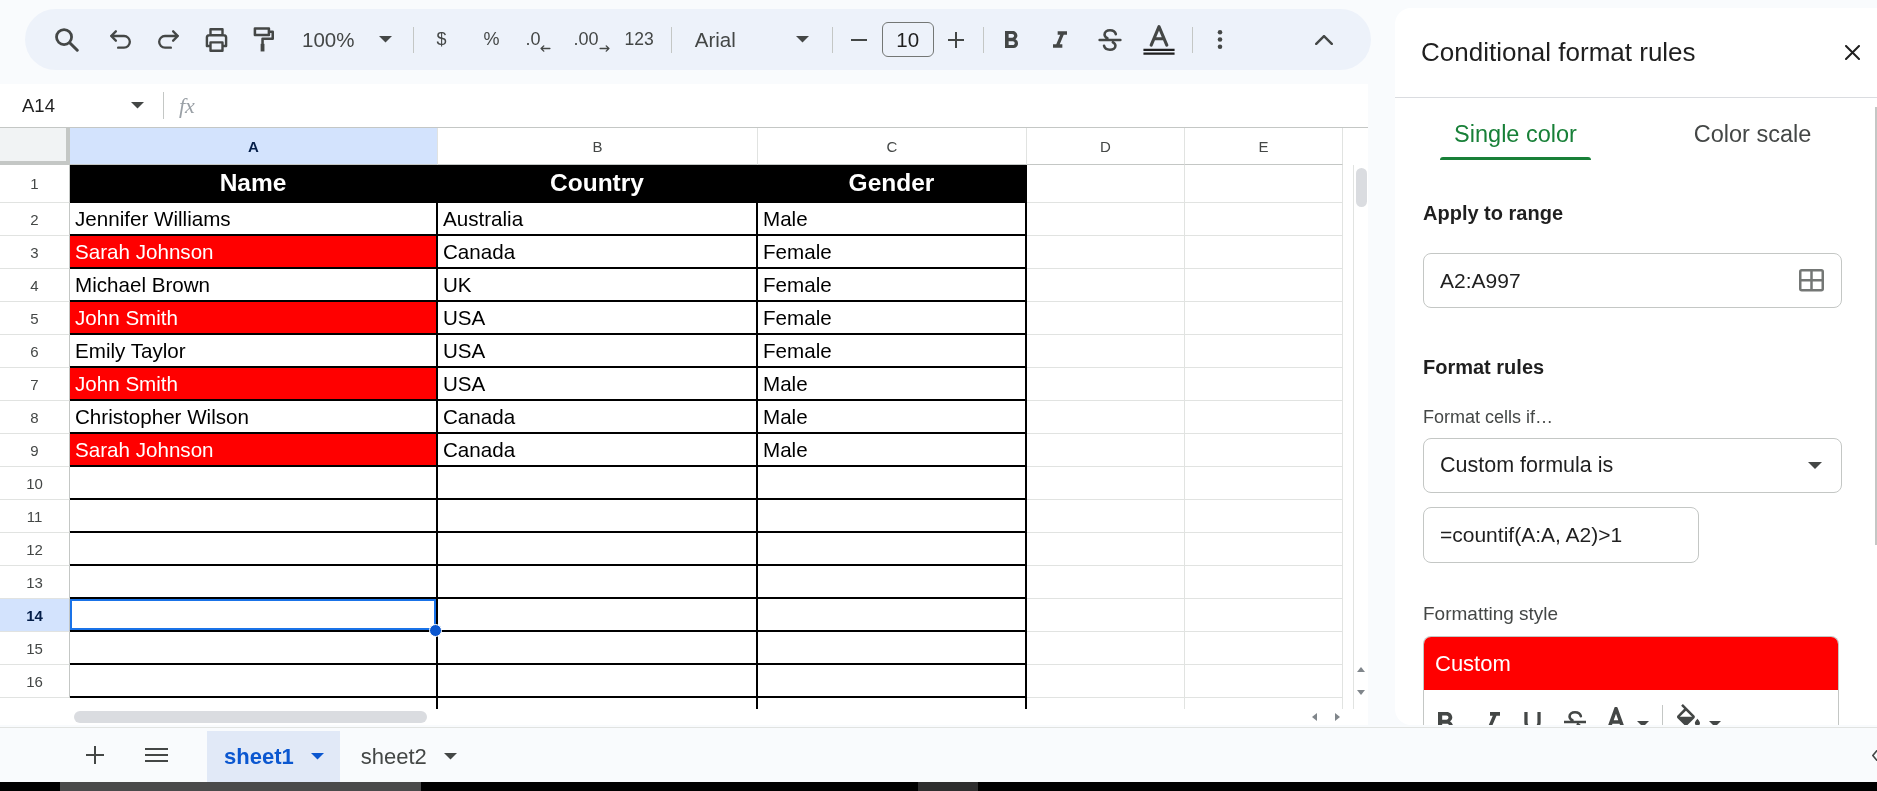 Image resolution: width=1877 pixels, height=791 pixels. Describe the element at coordinates (639, 39) in the screenshot. I see `number-format-button: 123` at that location.